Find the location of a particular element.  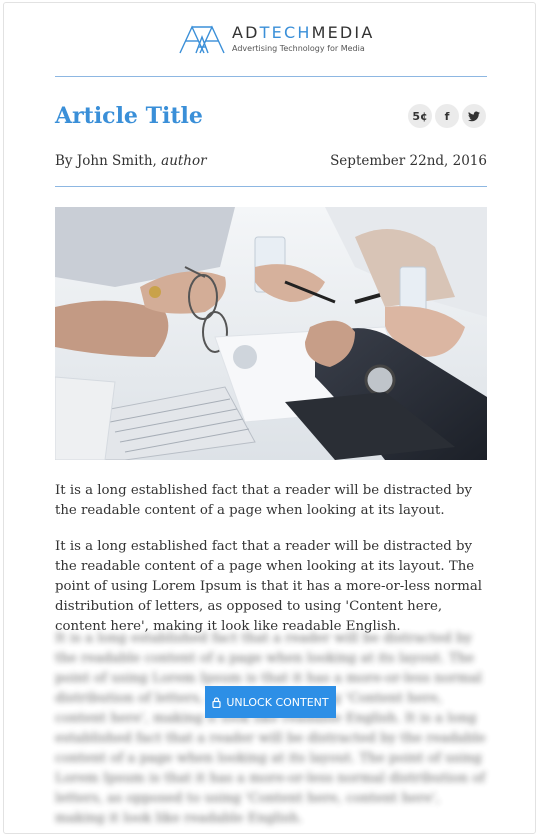

author-byline: By John Smith, author is located at coordinates (131, 161).